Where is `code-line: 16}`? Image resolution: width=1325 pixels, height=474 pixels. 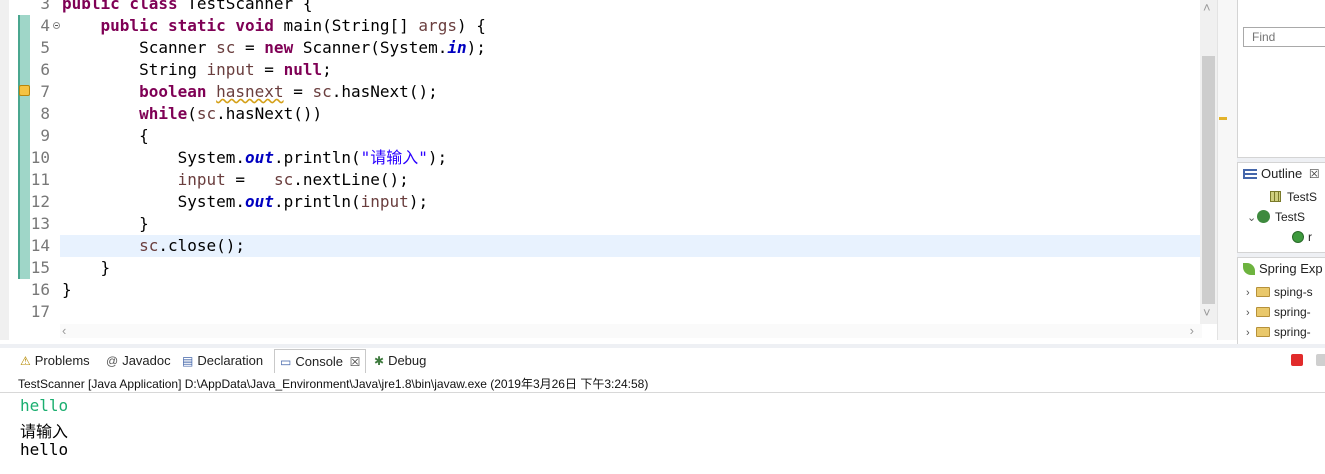
code-line: 16} is located at coordinates (600, 290).